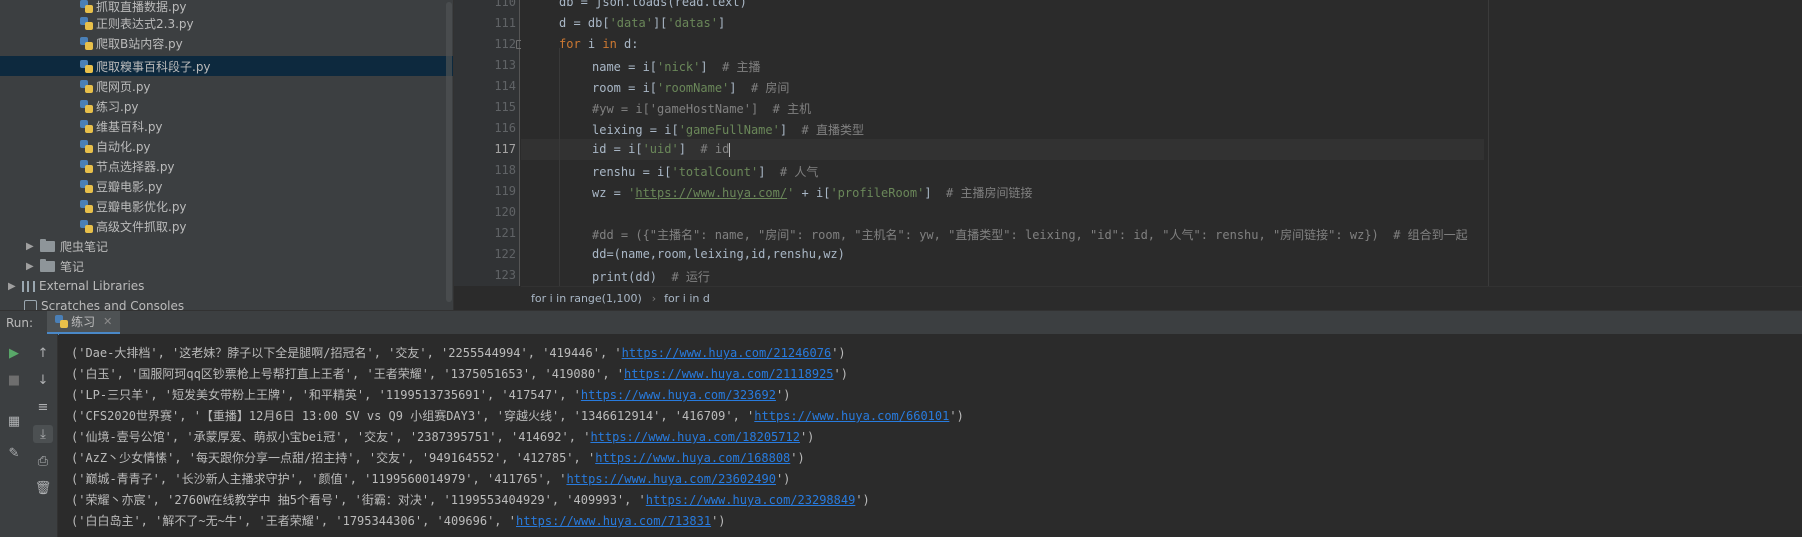  I want to click on console-link: https://www.huya.com/168808, so click(692, 458).